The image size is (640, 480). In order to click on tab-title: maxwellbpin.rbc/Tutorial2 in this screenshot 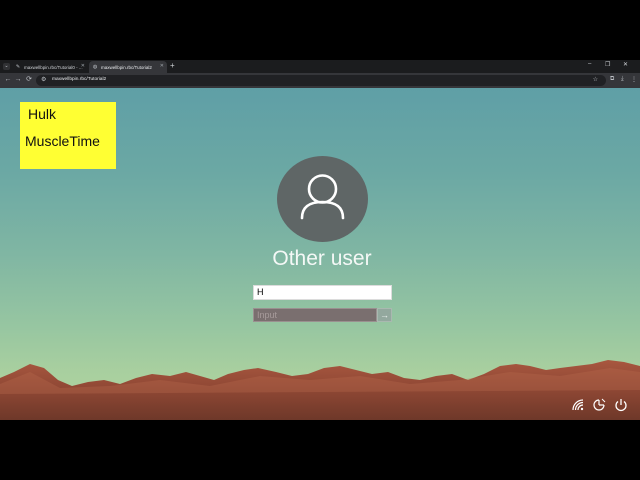, I will do `click(126, 67)`.